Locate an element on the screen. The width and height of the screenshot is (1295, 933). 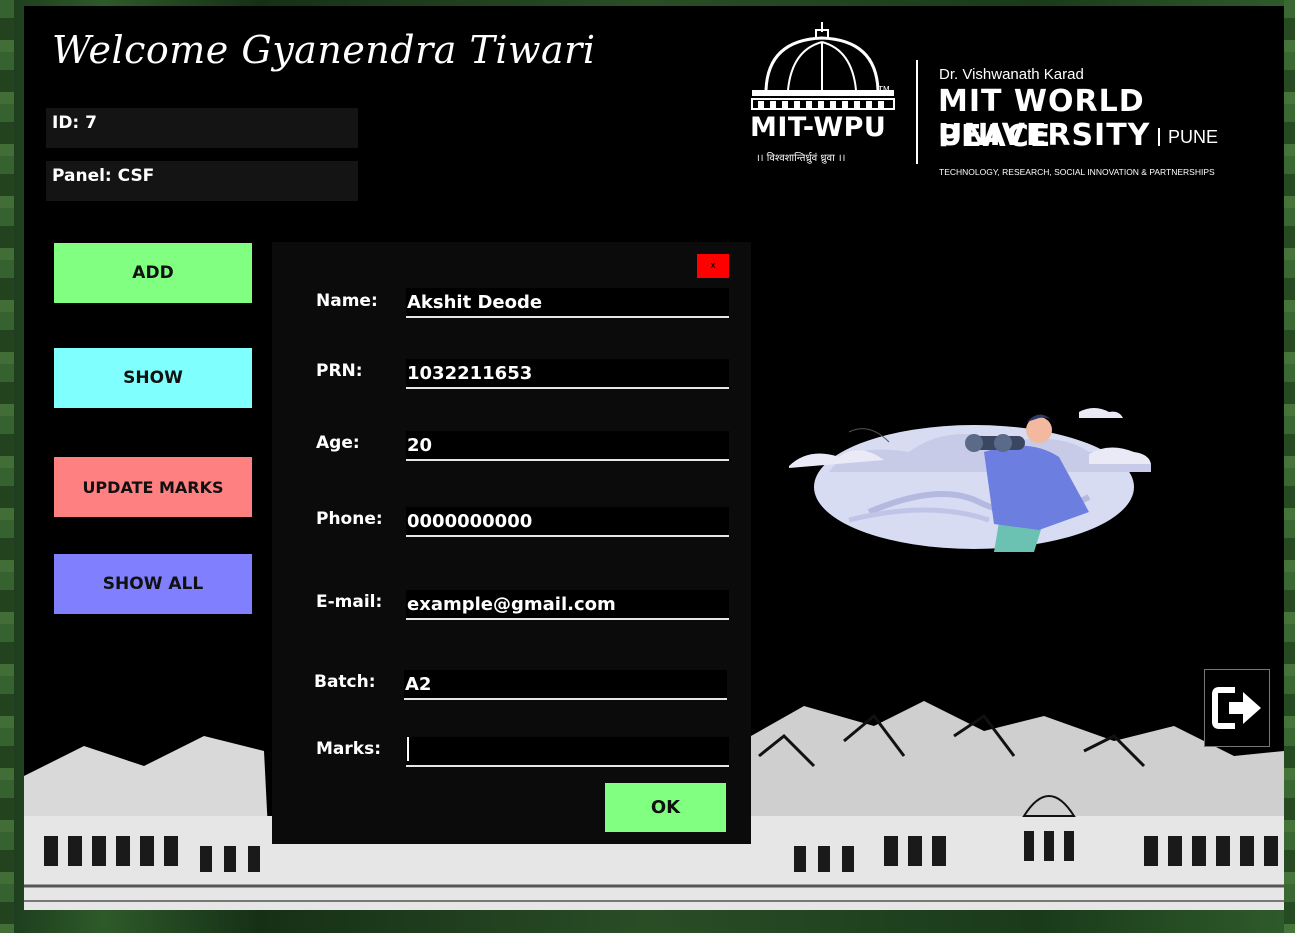
text-cursor is located at coordinates (408, 749).